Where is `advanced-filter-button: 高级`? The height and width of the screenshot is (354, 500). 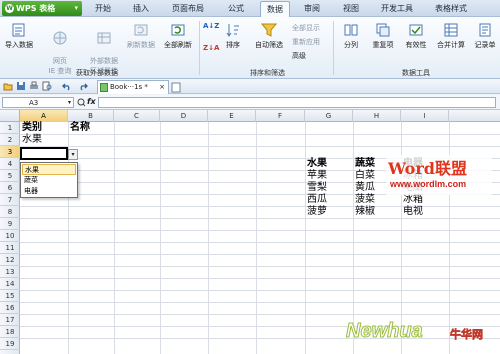 advanced-filter-button: 高级 is located at coordinates (299, 56).